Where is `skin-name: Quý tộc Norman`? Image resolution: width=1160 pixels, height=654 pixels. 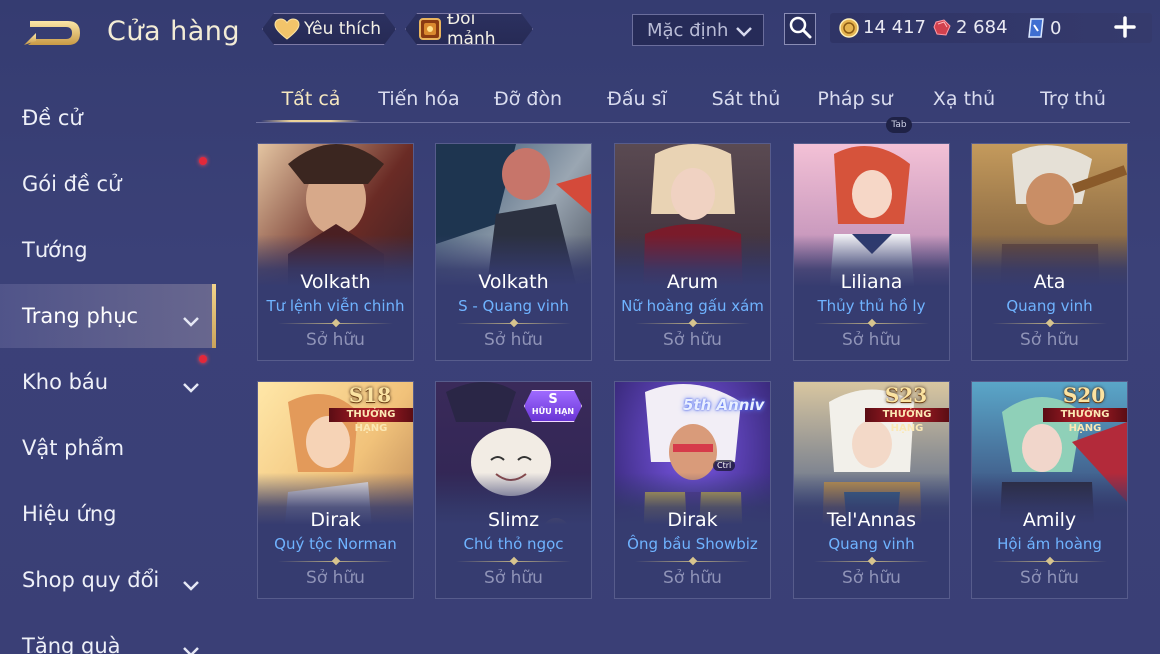
skin-name: Quý tộc Norman is located at coordinates (335, 544).